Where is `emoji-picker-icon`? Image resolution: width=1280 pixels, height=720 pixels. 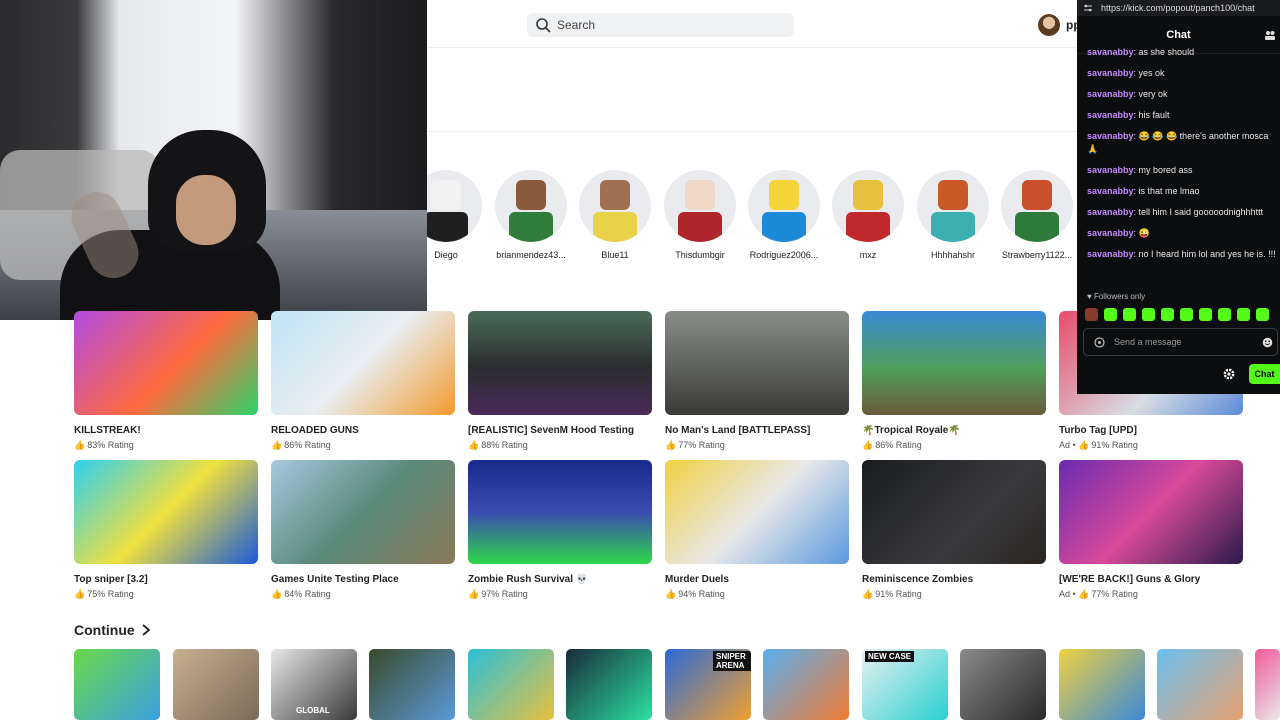 emoji-picker-icon is located at coordinates (1267, 342).